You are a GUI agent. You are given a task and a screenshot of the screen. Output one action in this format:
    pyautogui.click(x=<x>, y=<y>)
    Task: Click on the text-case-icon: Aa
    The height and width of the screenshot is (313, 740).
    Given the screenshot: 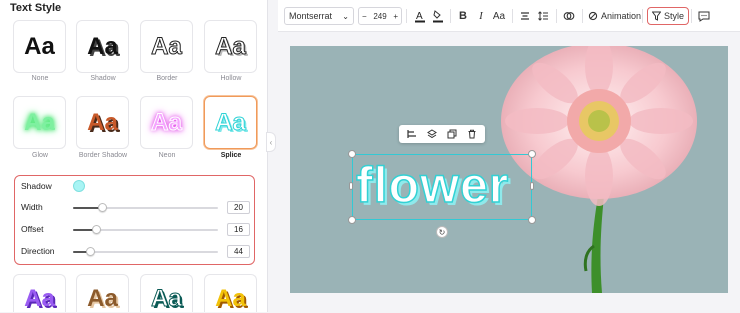 What is the action you would take?
    pyautogui.click(x=499, y=16)
    